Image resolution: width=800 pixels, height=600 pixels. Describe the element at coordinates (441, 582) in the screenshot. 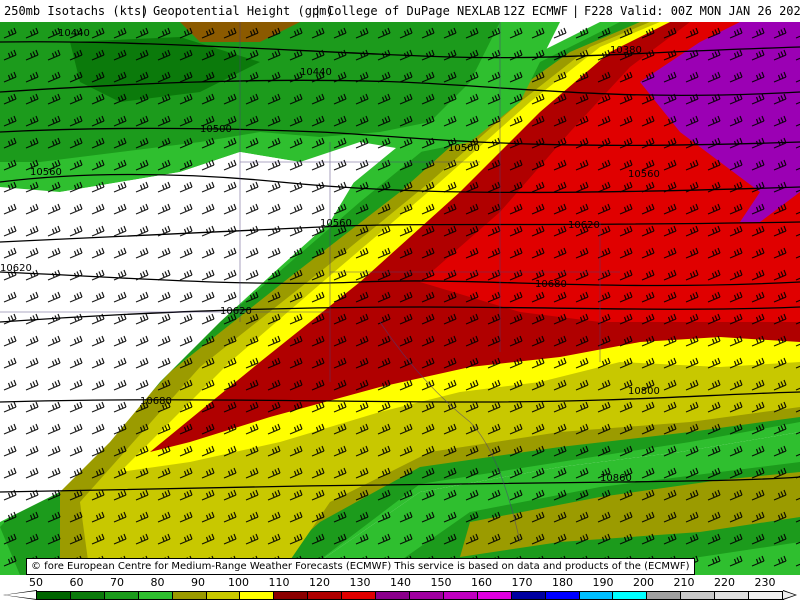

I see `colorbar-tick-label: 150` at that location.